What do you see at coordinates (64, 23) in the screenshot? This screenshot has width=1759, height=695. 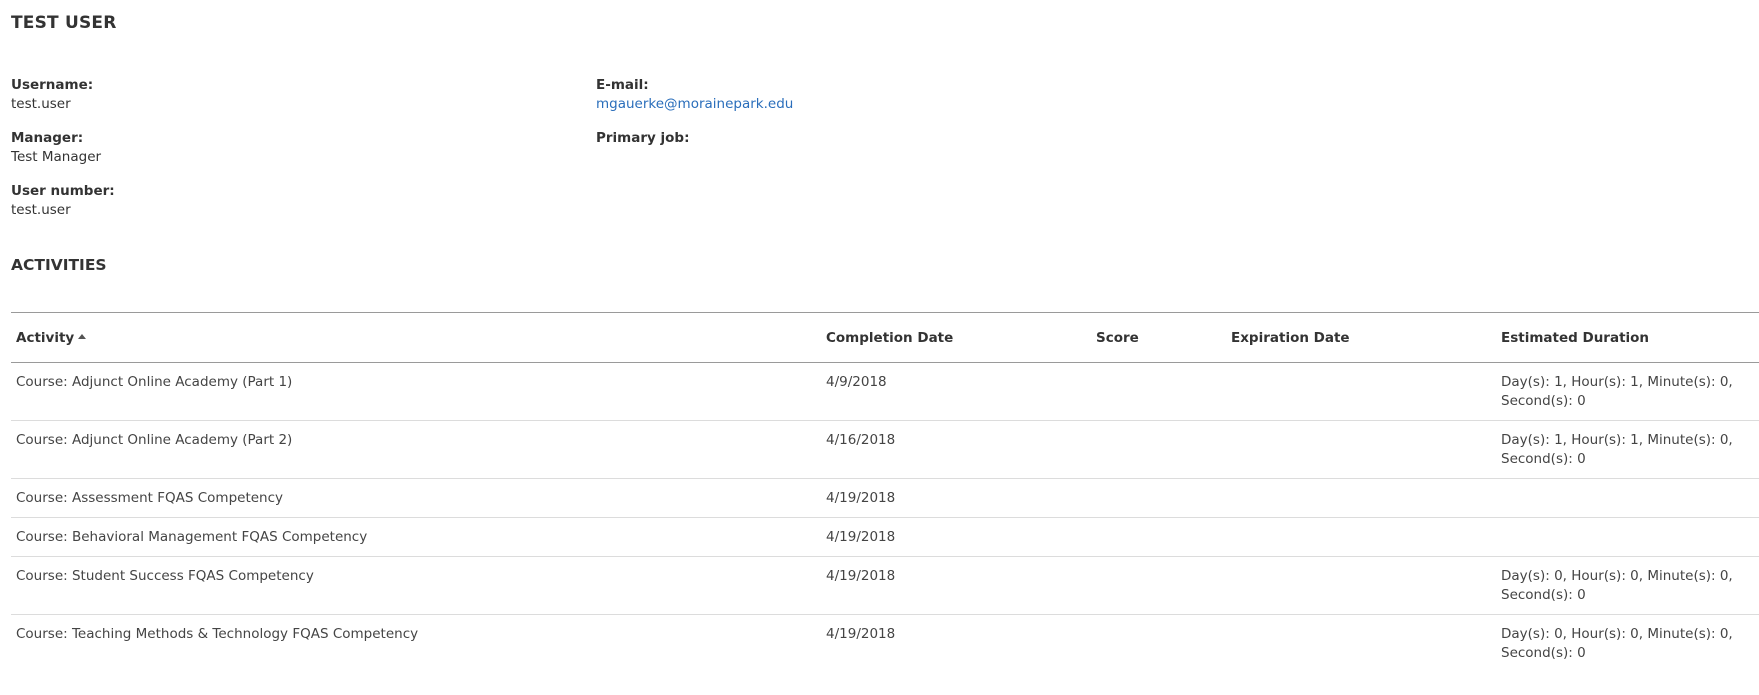 I see `page-title: TEST USER` at bounding box center [64, 23].